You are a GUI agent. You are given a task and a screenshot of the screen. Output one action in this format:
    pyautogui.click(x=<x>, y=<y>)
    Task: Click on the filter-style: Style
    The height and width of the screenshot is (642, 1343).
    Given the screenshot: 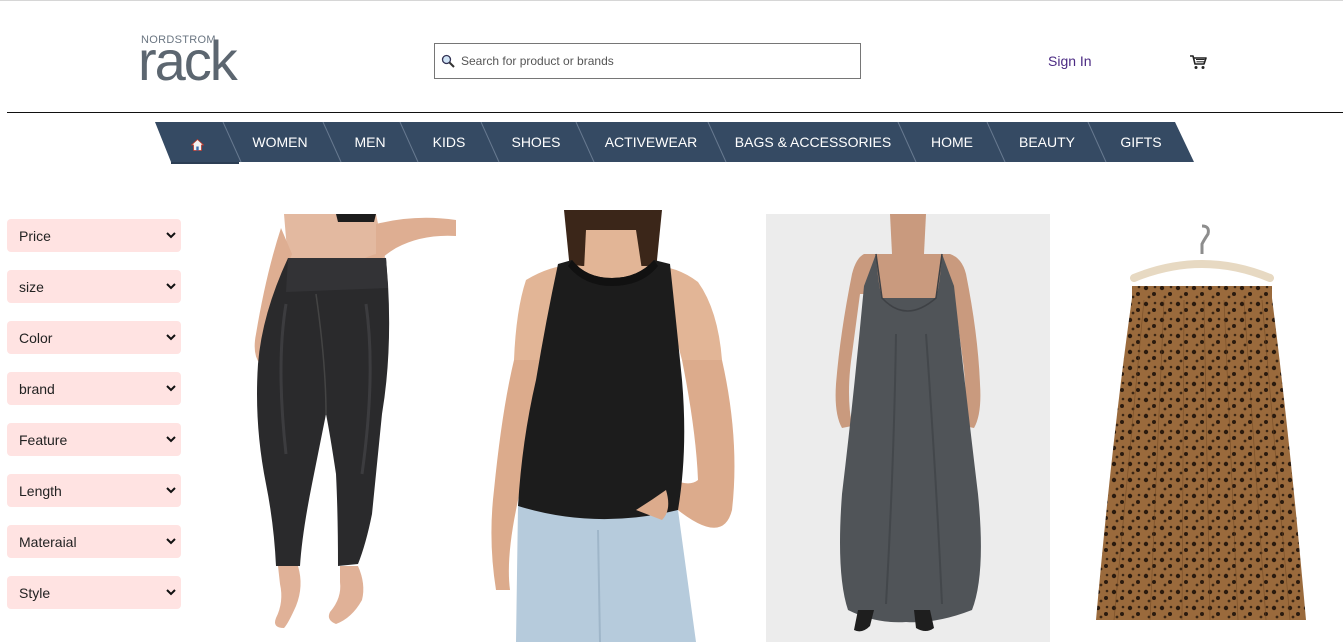 What is the action you would take?
    pyautogui.click(x=94, y=592)
    